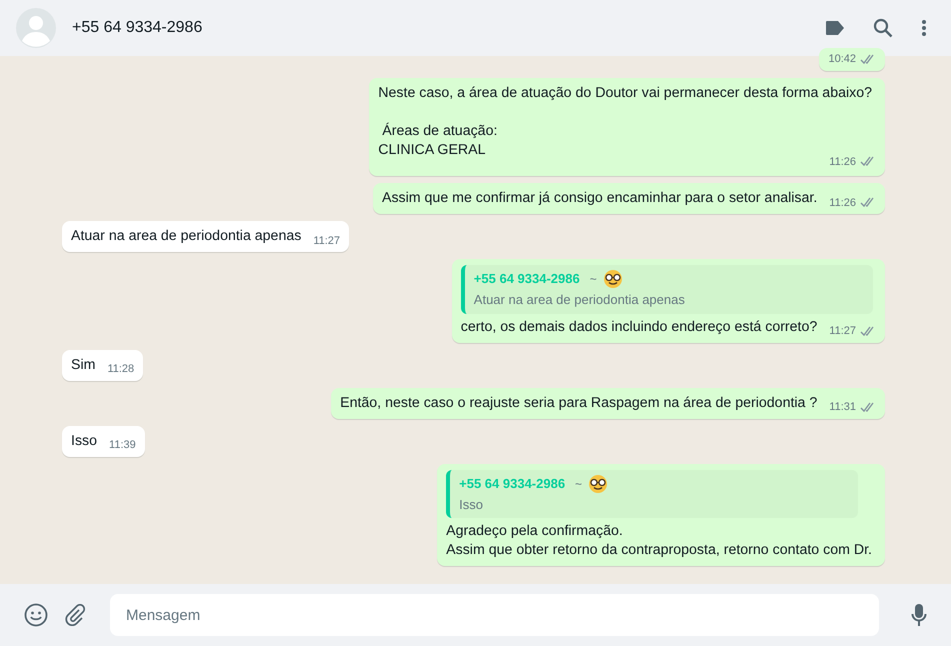 Image resolution: width=951 pixels, height=646 pixels. What do you see at coordinates (659, 541) in the screenshot?
I see `message-text: Agradeço pela confirmação. Assim que obter retorno da contraproposta, retorno contato com Dr.` at bounding box center [659, 541].